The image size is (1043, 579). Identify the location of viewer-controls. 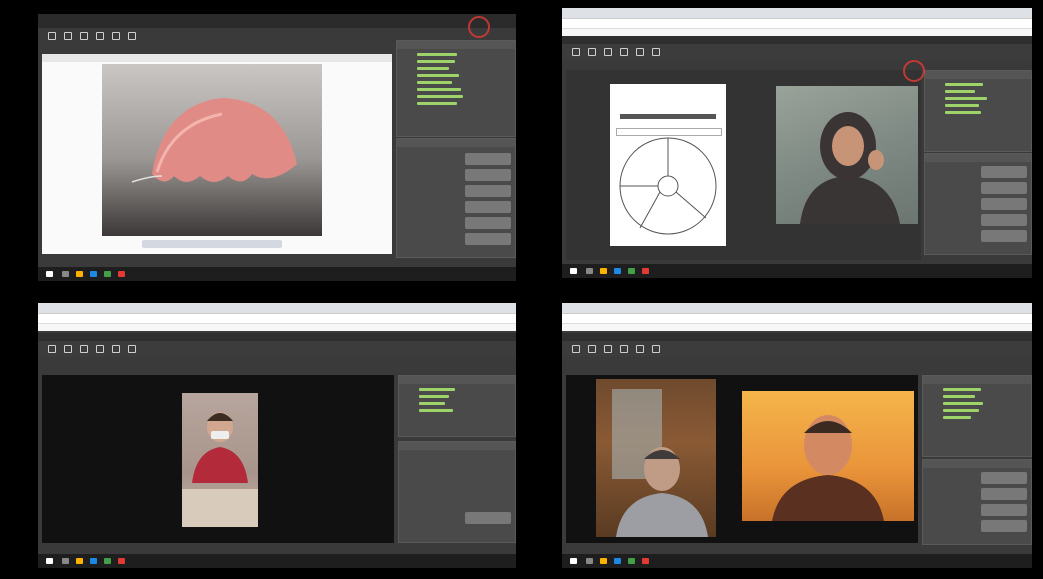
(212, 244).